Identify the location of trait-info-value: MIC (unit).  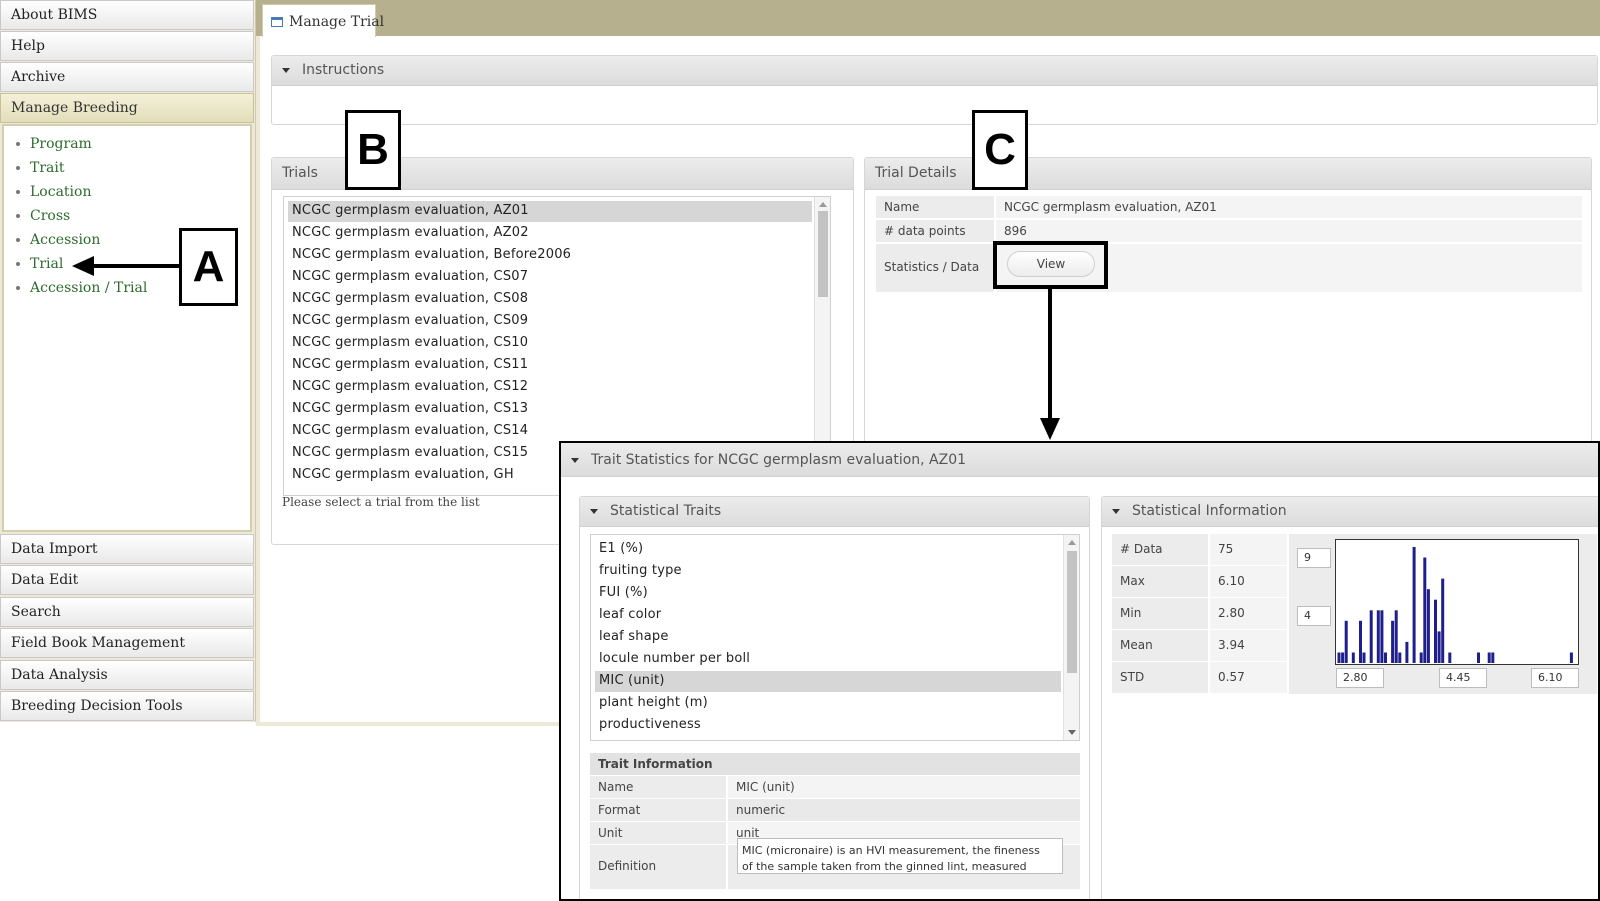
(904, 787).